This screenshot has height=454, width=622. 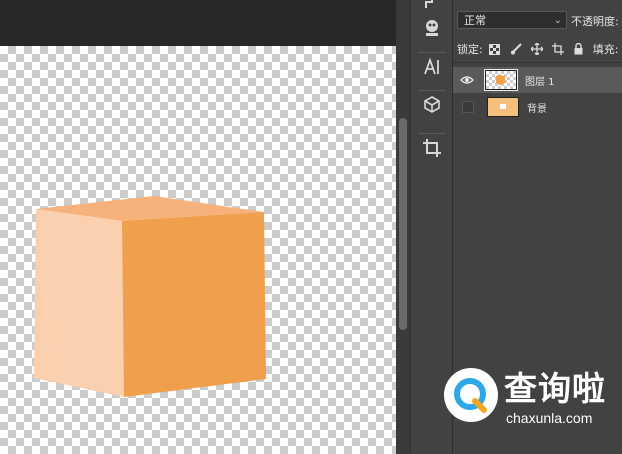 What do you see at coordinates (537, 62) in the screenshot?
I see `panel-divider` at bounding box center [537, 62].